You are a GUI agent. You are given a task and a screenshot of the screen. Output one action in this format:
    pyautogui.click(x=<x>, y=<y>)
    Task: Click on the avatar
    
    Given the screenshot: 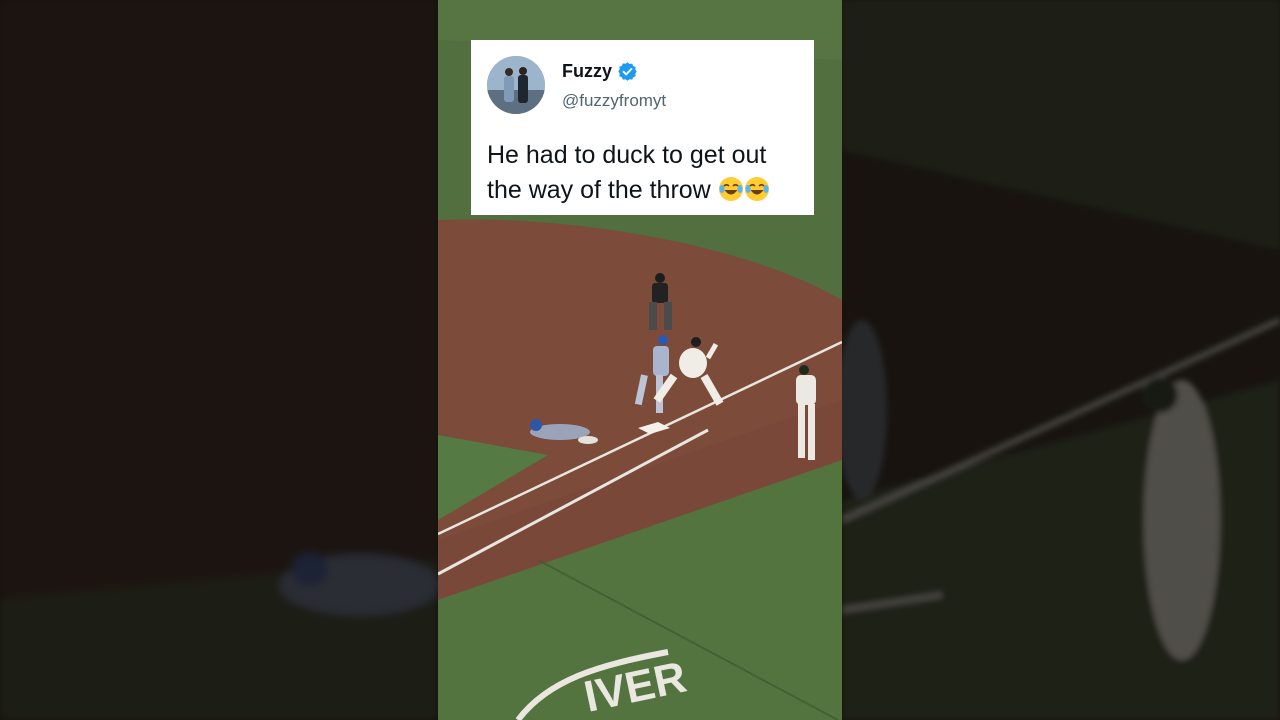 What is the action you would take?
    pyautogui.click(x=516, y=85)
    